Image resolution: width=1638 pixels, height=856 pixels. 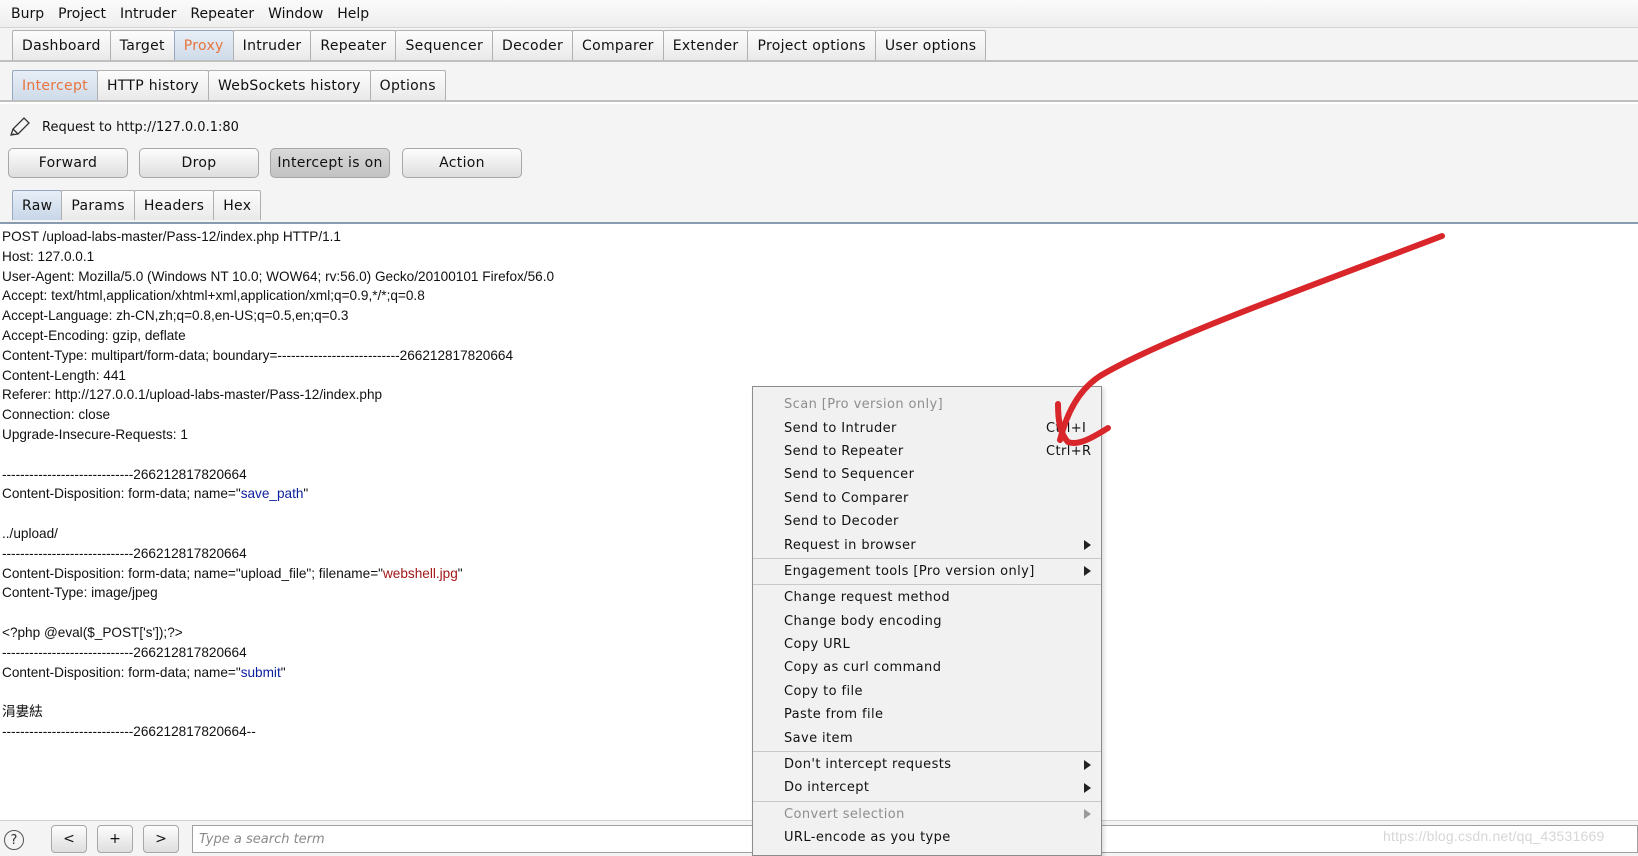 What do you see at coordinates (69, 839) in the screenshot?
I see `previous-button: <` at bounding box center [69, 839].